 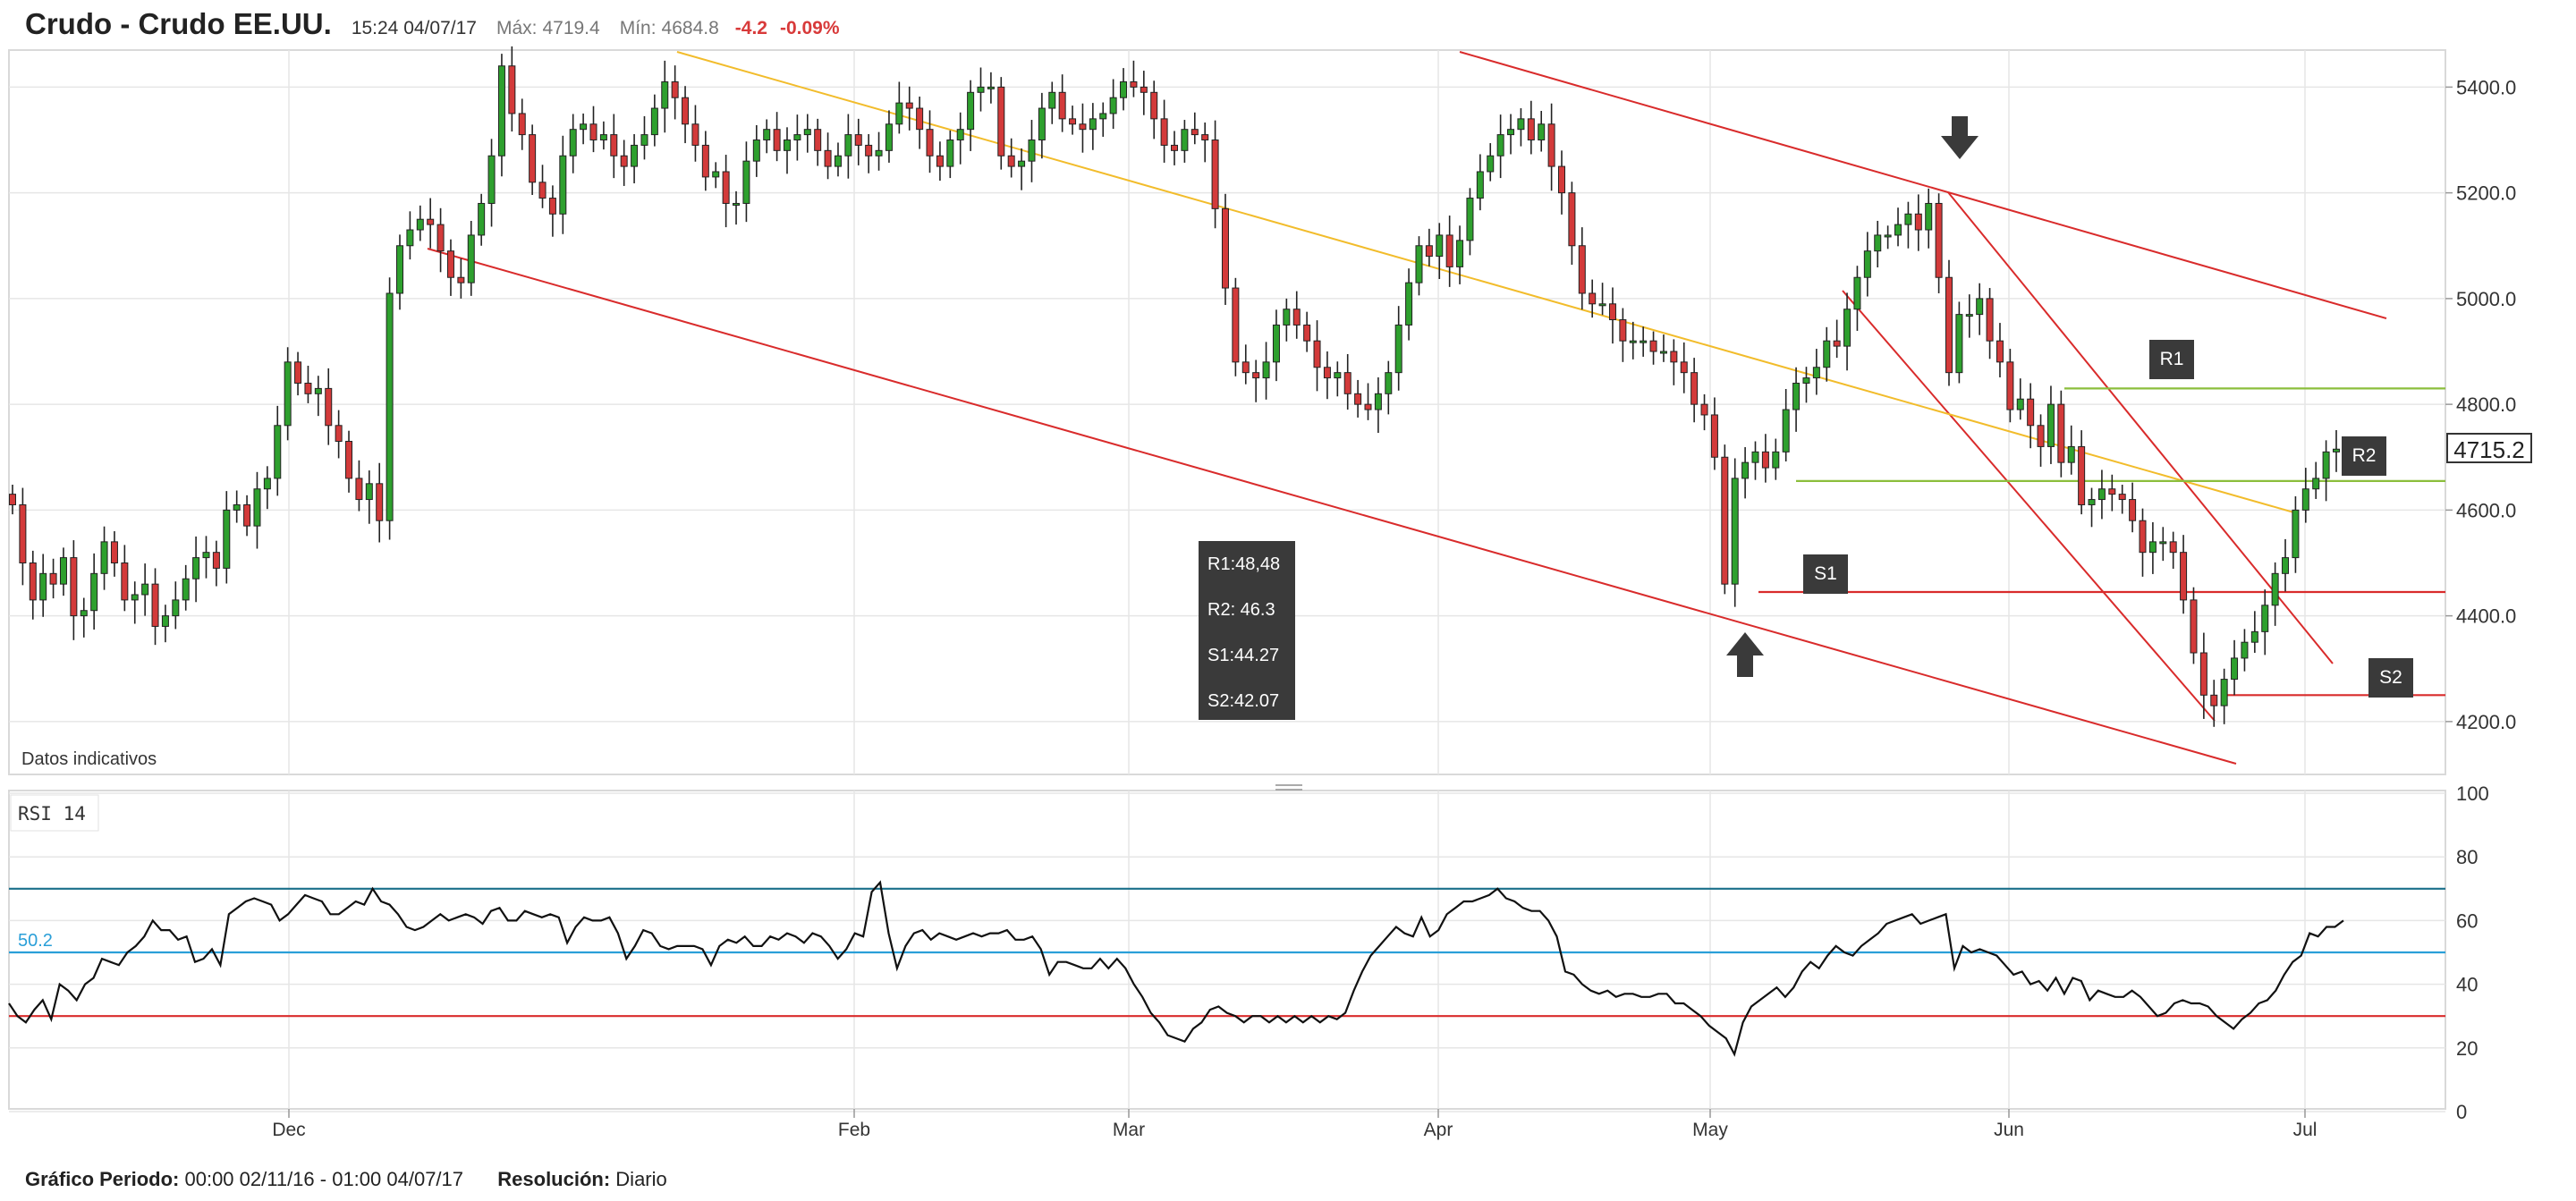 What do you see at coordinates (1244, 701) in the screenshot?
I see `level-s2: S2:42.07` at bounding box center [1244, 701].